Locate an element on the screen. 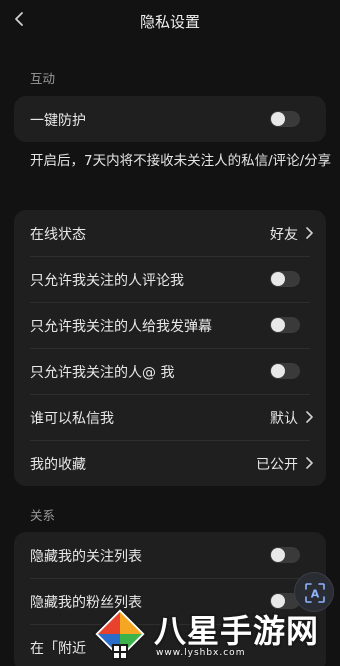 The width and height of the screenshot is (340, 666). row-who-can-message: 谁可以私信我 默认 is located at coordinates (170, 417).